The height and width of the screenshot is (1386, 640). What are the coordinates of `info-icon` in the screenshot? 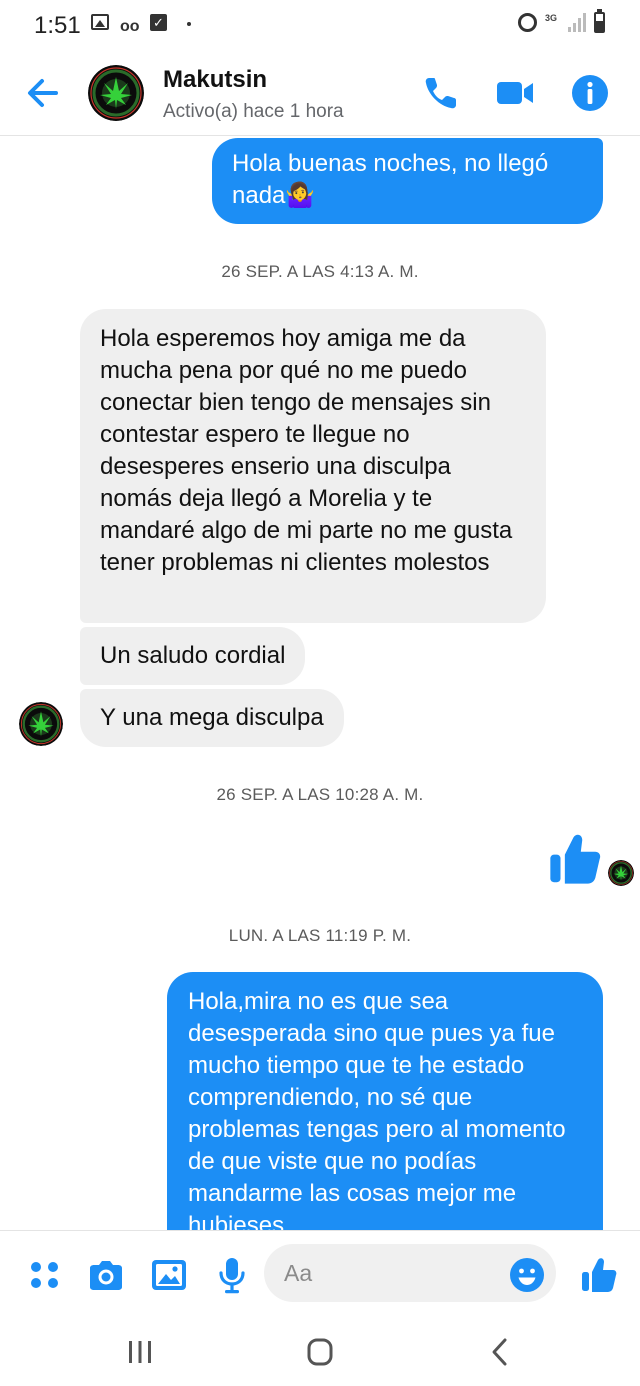 It's located at (590, 93).